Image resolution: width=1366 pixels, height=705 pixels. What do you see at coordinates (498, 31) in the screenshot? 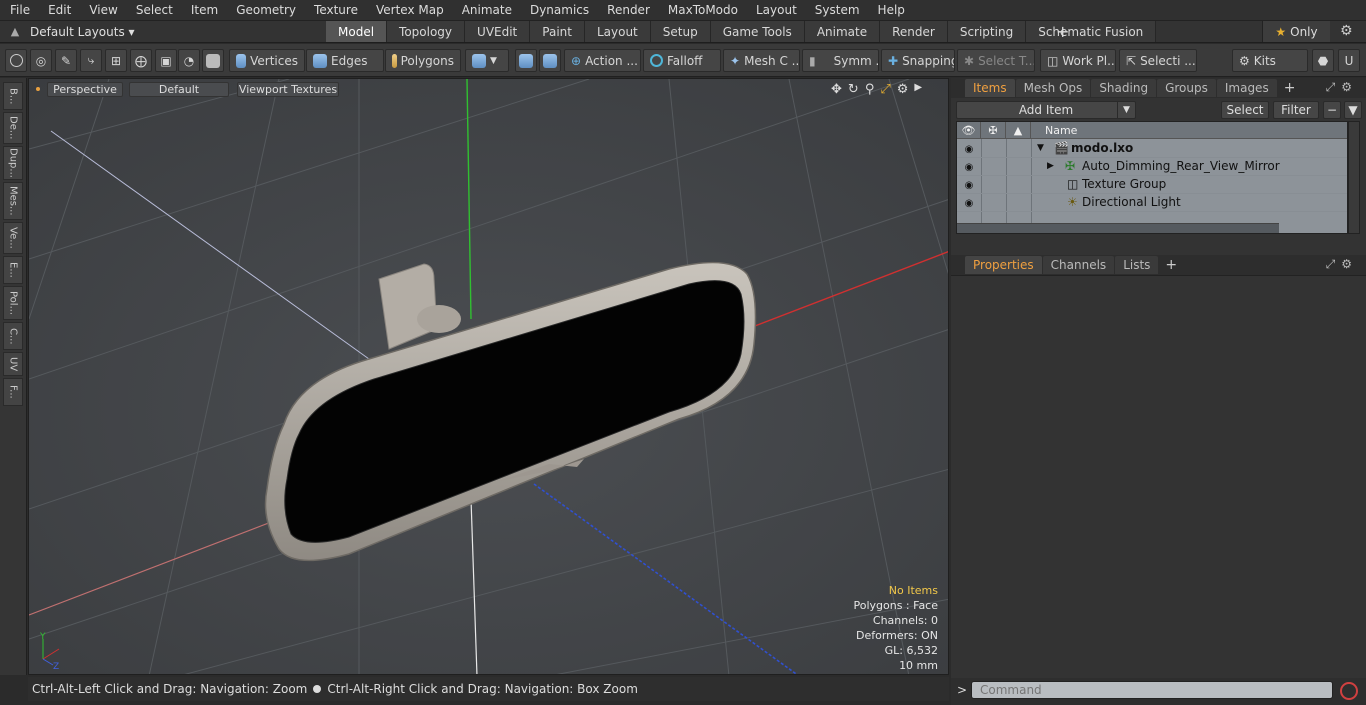
I see `tab-uvedit: UVEdit` at bounding box center [498, 31].